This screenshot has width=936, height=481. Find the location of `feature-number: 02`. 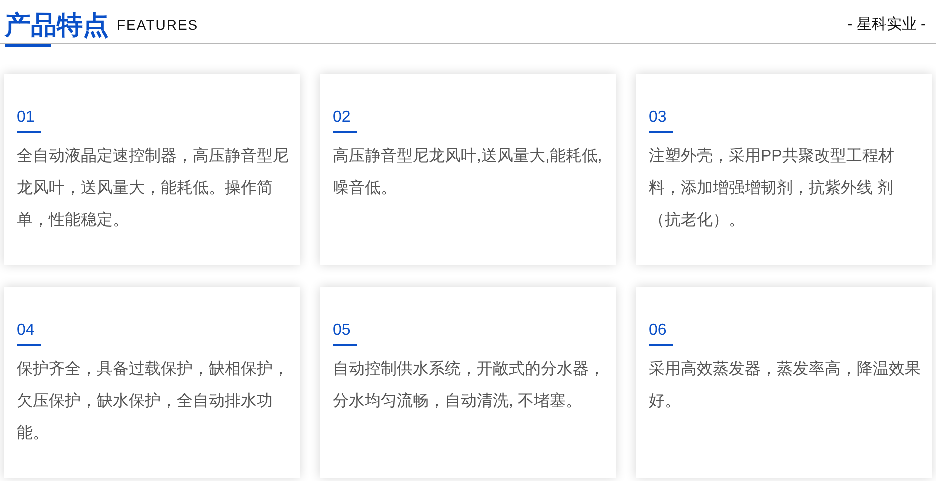

feature-number: 02 is located at coordinates (345, 120).